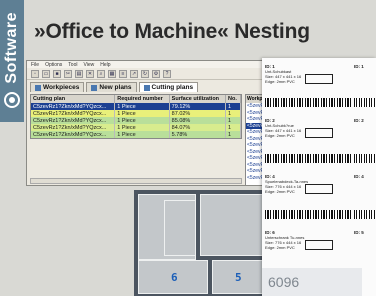 Image resolution: width=376 pixels, height=296 pixels. I want to click on section-tab-label: Software, so click(11, 48).